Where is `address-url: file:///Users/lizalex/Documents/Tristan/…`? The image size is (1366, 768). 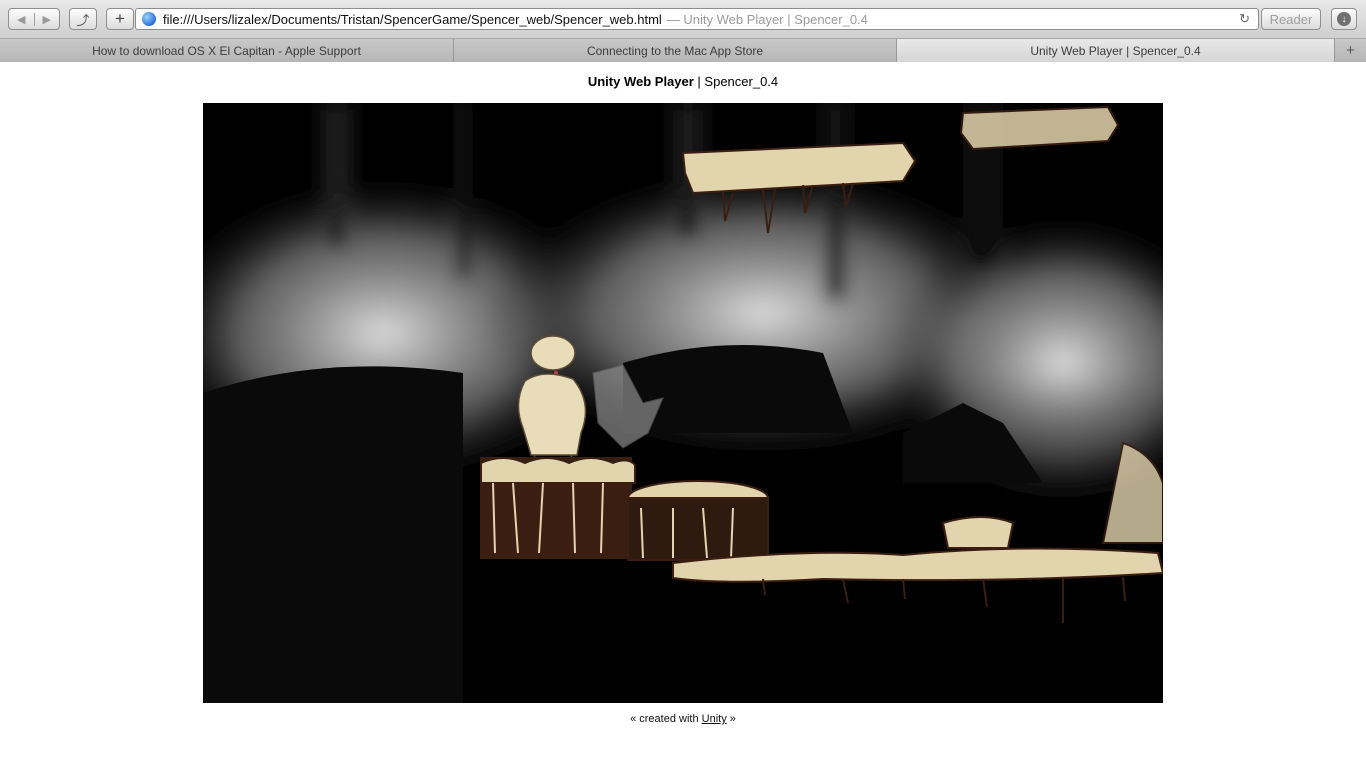
address-url: file:///Users/lizalex/Documents/Tristan/… is located at coordinates (412, 19).